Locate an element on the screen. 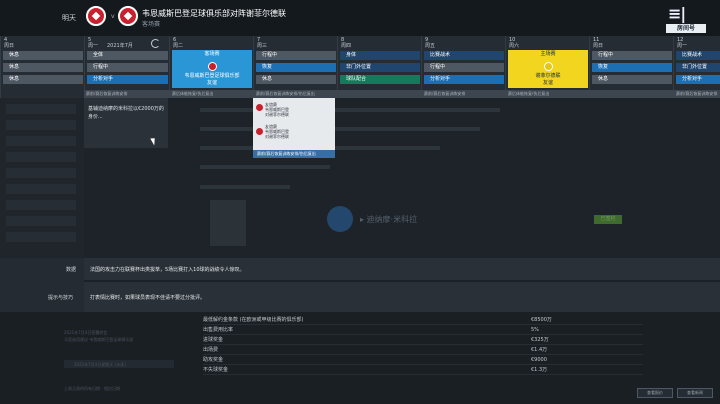 The height and width of the screenshot is (404, 720). training-note: 赛后体能恢复/伤后复出 is located at coordinates (529, 93).